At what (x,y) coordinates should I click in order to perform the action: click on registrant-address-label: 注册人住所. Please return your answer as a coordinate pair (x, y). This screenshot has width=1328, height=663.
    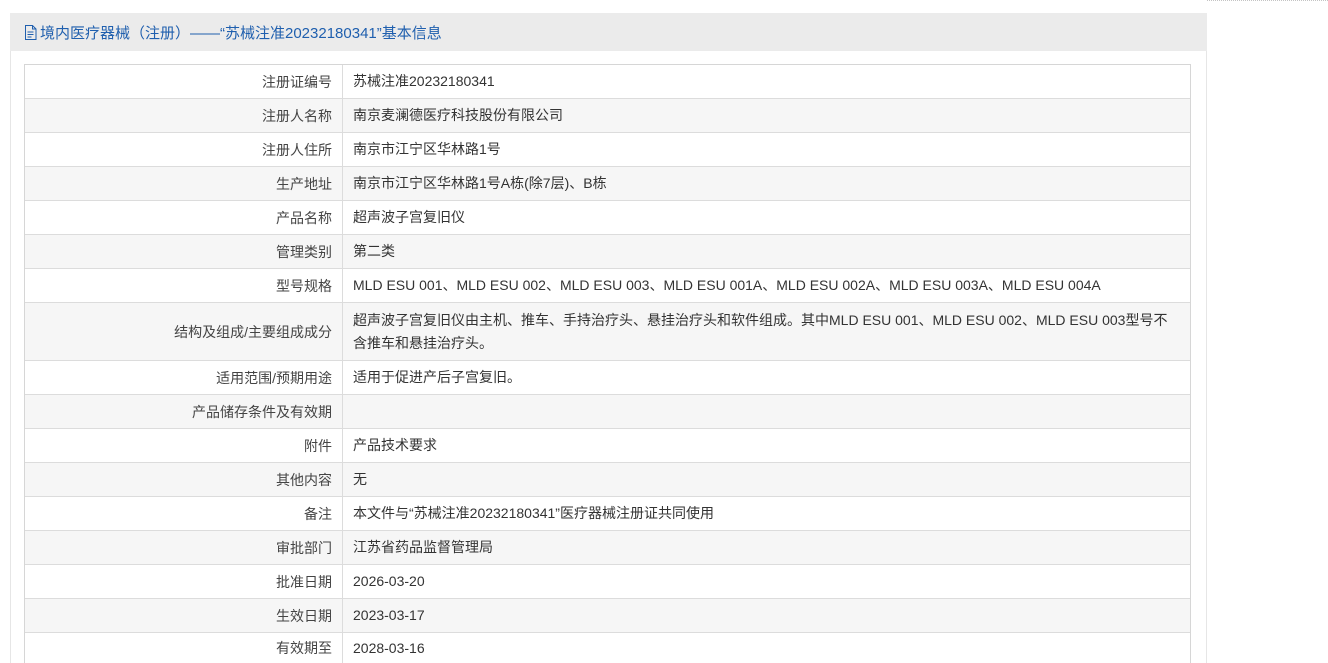
    Looking at the image, I should click on (184, 149).